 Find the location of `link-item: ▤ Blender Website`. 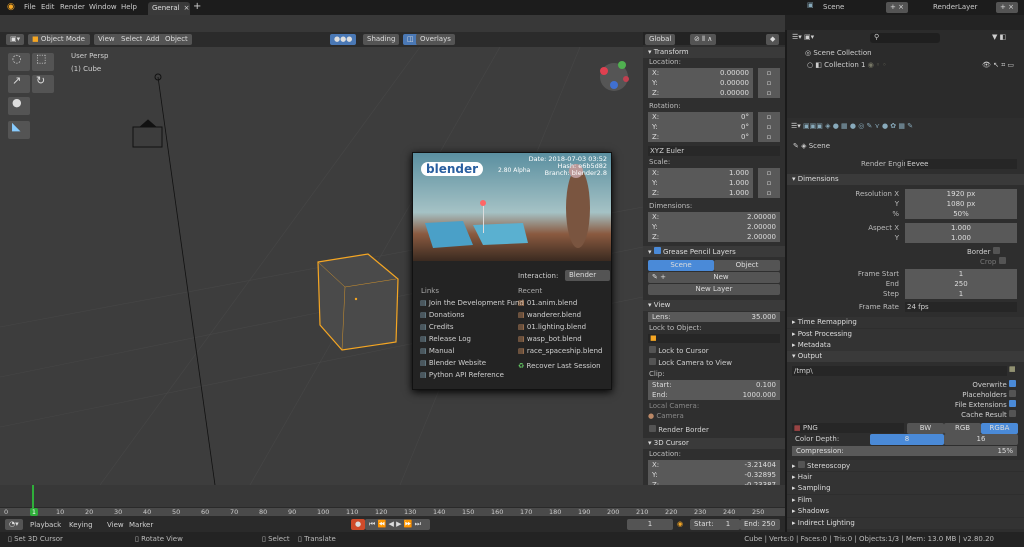

link-item: ▤ Blender Website is located at coordinates (453, 363).